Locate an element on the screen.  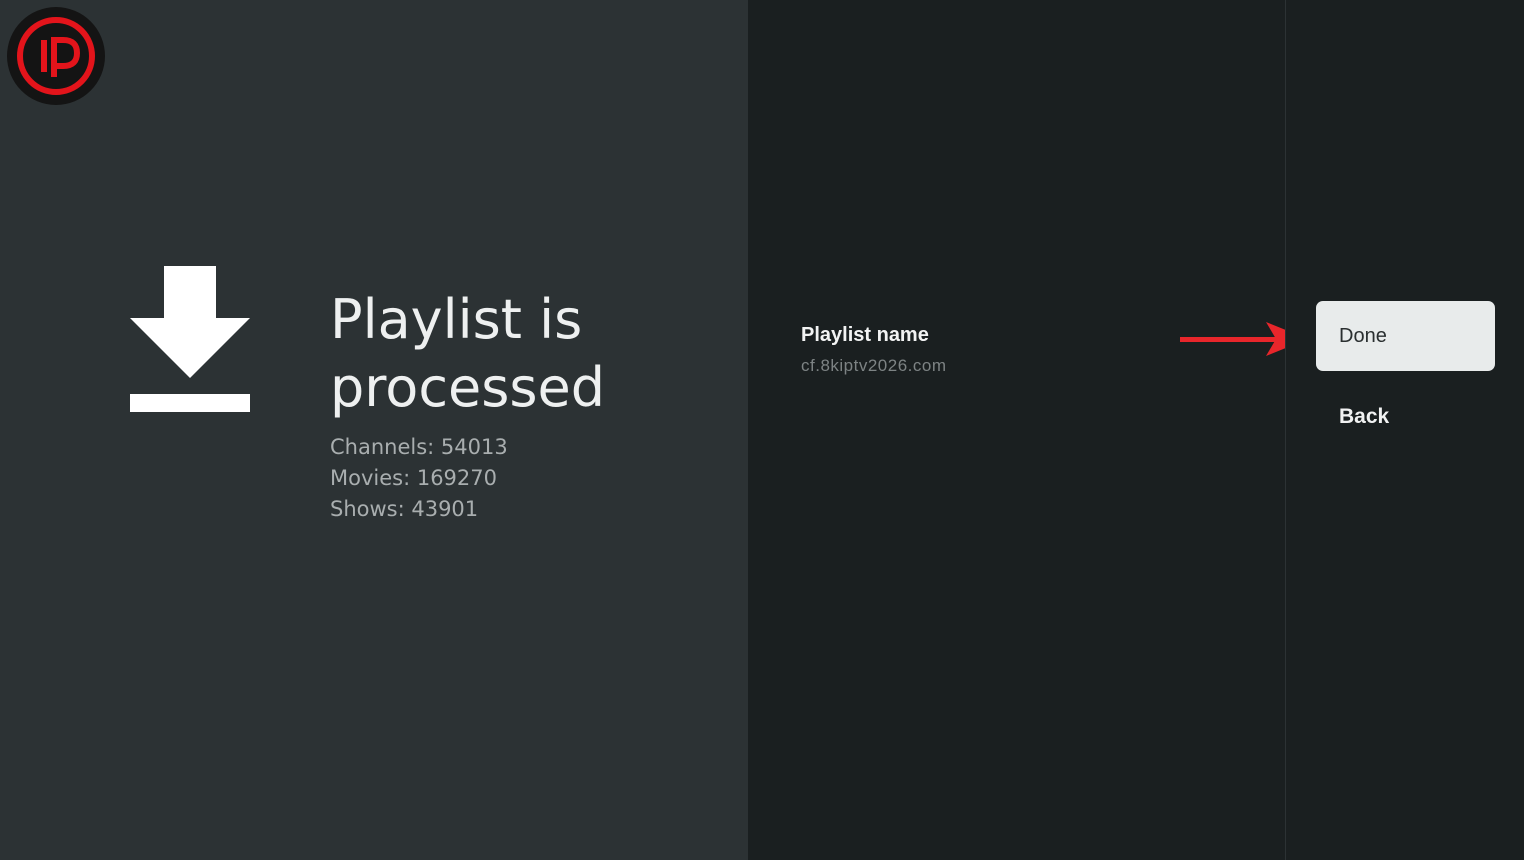
page-title: Playlist is processed is located at coordinates (530, 354).